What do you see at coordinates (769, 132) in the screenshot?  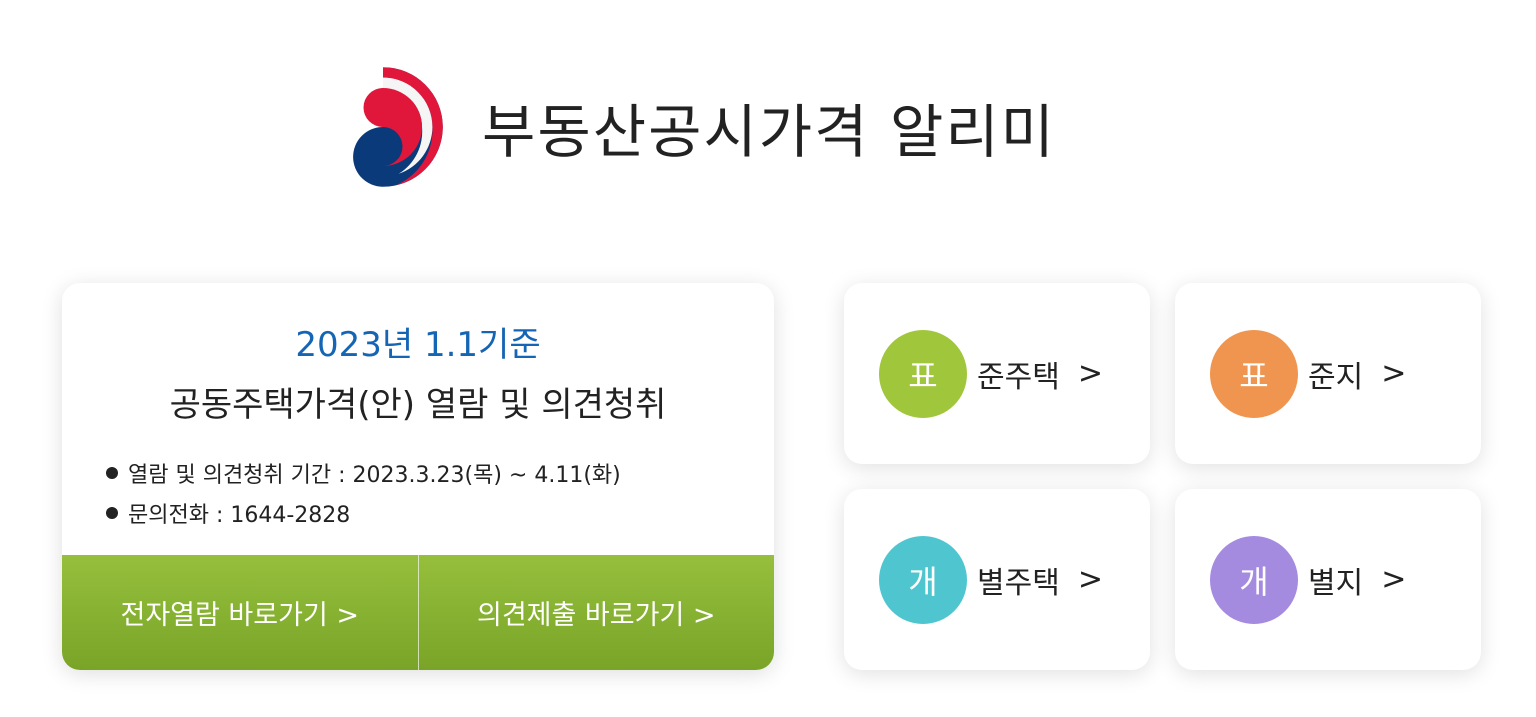 I see `site-title: 부동산공시가격 알리미` at bounding box center [769, 132].